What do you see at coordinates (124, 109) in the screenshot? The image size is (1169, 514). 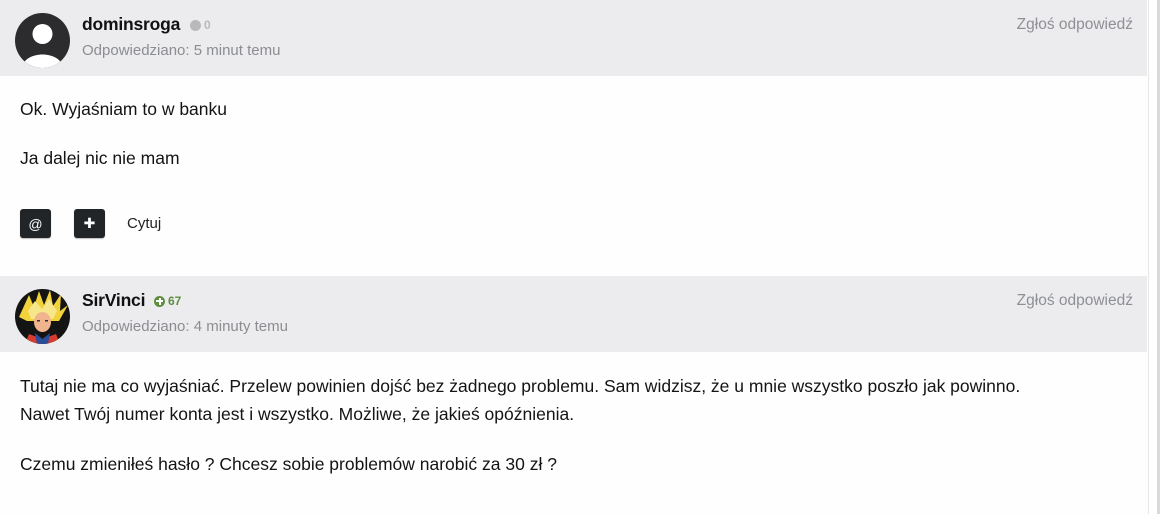 I see `post-paragraph: Ok. Wyjaśniam to w banku` at bounding box center [124, 109].